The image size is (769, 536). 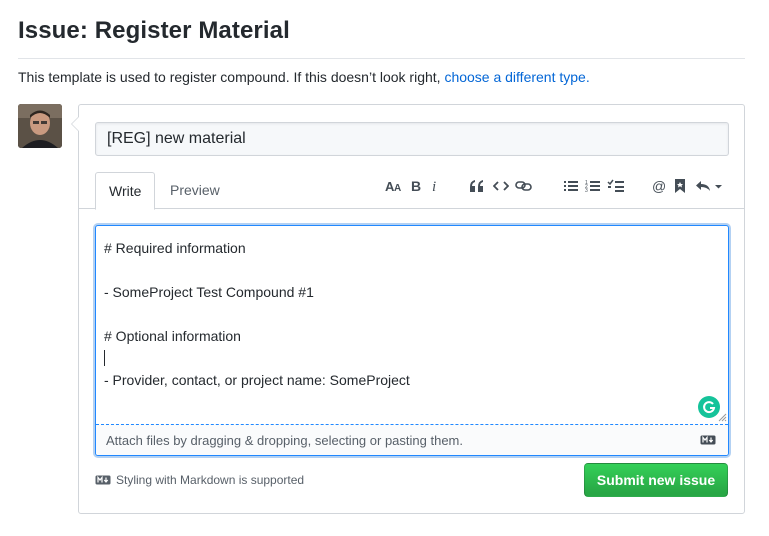 What do you see at coordinates (477, 186) in the screenshot?
I see `quote-icon` at bounding box center [477, 186].